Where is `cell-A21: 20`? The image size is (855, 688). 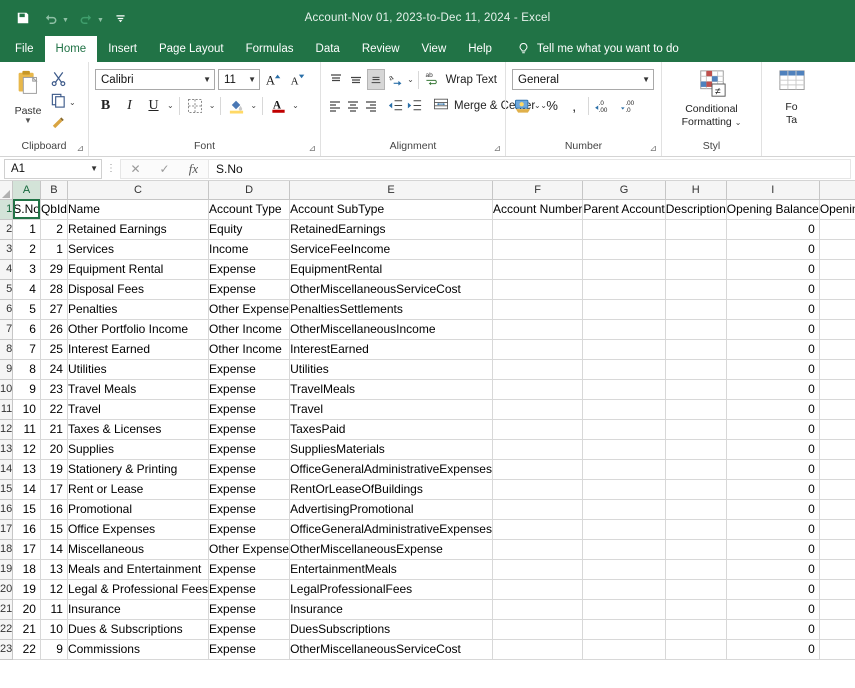 cell-A21: 20 is located at coordinates (26, 609).